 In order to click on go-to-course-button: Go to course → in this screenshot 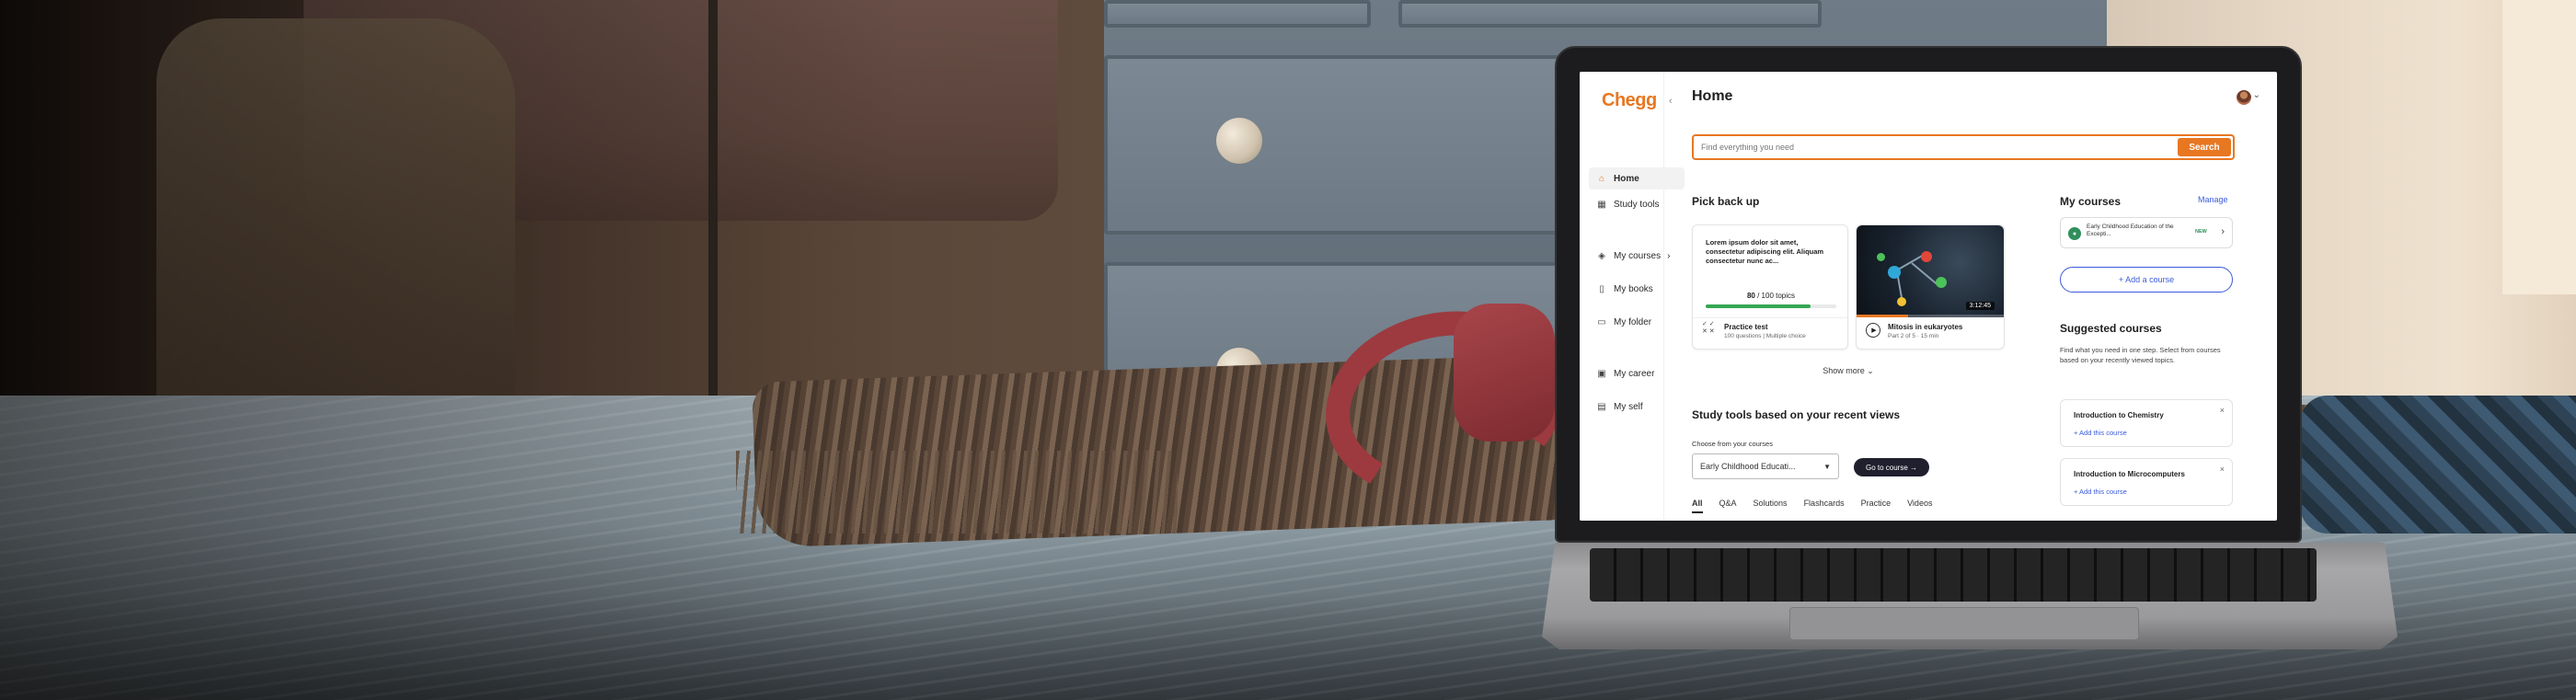, I will do `click(1891, 467)`.